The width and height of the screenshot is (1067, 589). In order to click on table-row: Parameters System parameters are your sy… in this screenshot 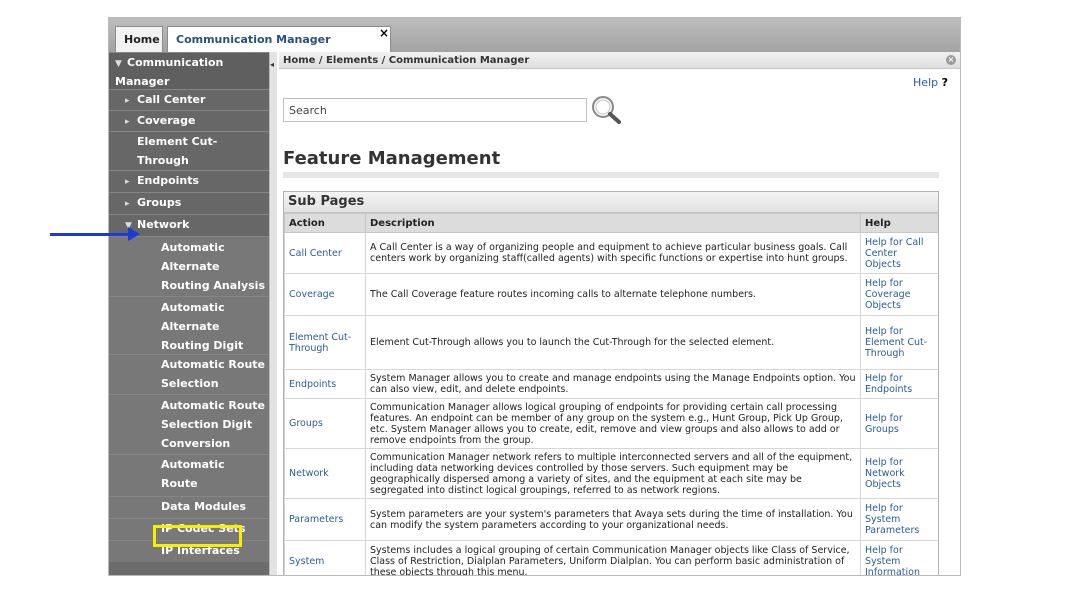, I will do `click(611, 519)`.